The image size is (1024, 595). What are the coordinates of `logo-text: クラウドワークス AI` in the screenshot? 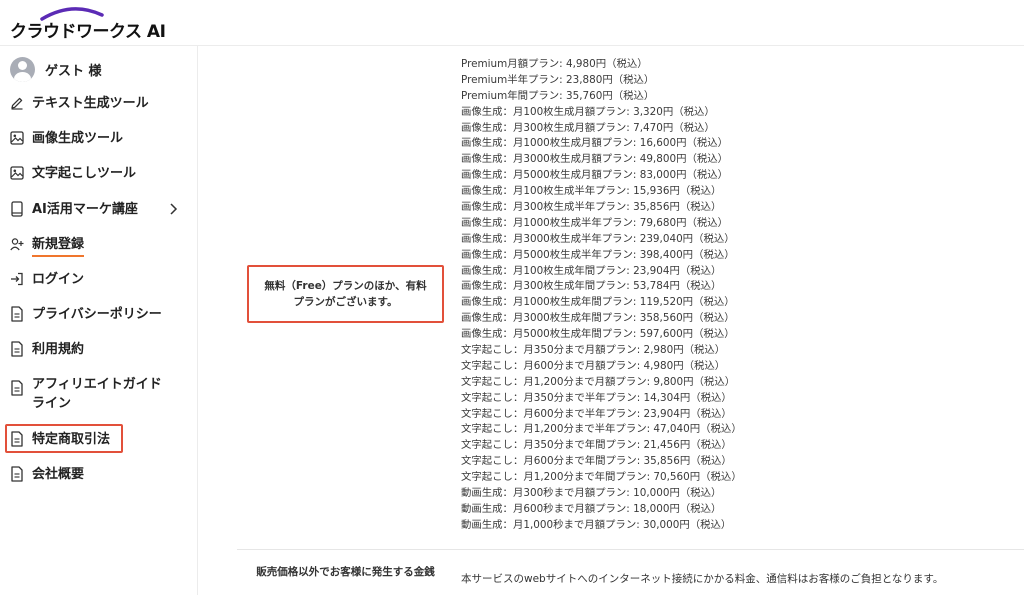 It's located at (88, 32).